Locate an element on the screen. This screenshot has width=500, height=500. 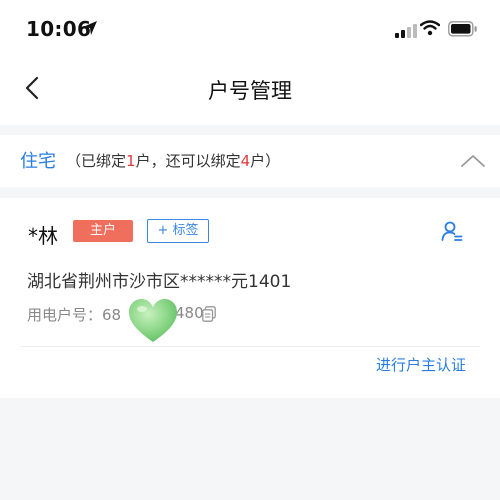
heart-sticker-icon is located at coordinates (153, 323).